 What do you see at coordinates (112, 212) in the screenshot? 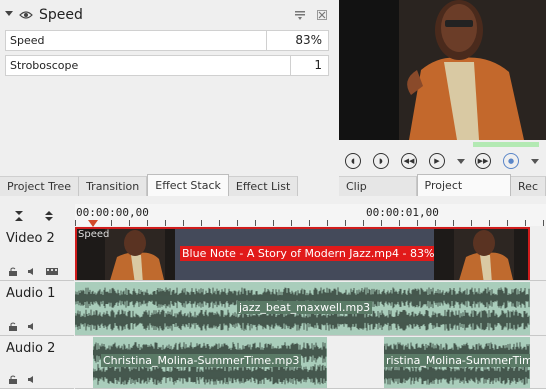
I see `timecode-start: 00:00:00,00` at bounding box center [112, 212].